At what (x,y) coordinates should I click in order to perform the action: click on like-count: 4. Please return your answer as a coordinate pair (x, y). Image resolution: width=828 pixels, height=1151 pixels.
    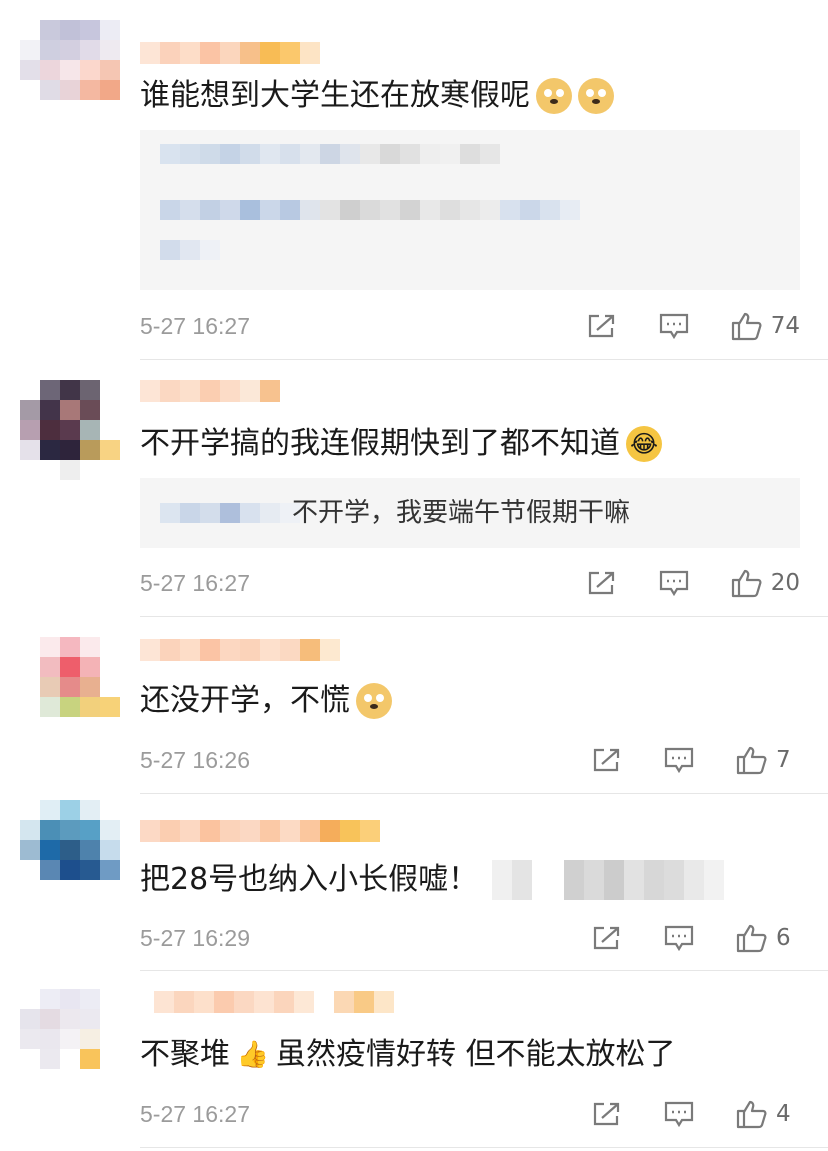
    Looking at the image, I should click on (783, 1114).